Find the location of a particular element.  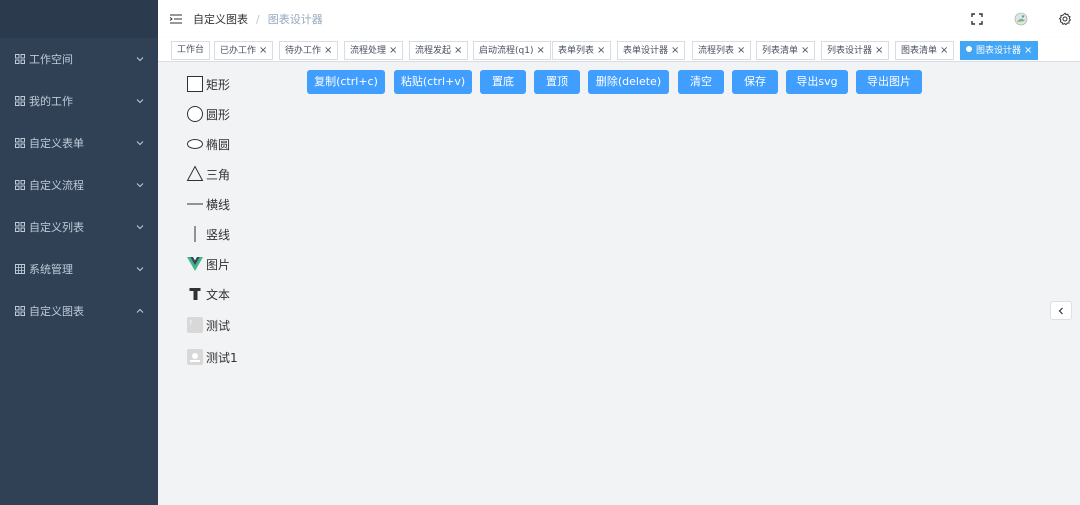

tag-flow-process: 流程处理 × is located at coordinates (374, 50).